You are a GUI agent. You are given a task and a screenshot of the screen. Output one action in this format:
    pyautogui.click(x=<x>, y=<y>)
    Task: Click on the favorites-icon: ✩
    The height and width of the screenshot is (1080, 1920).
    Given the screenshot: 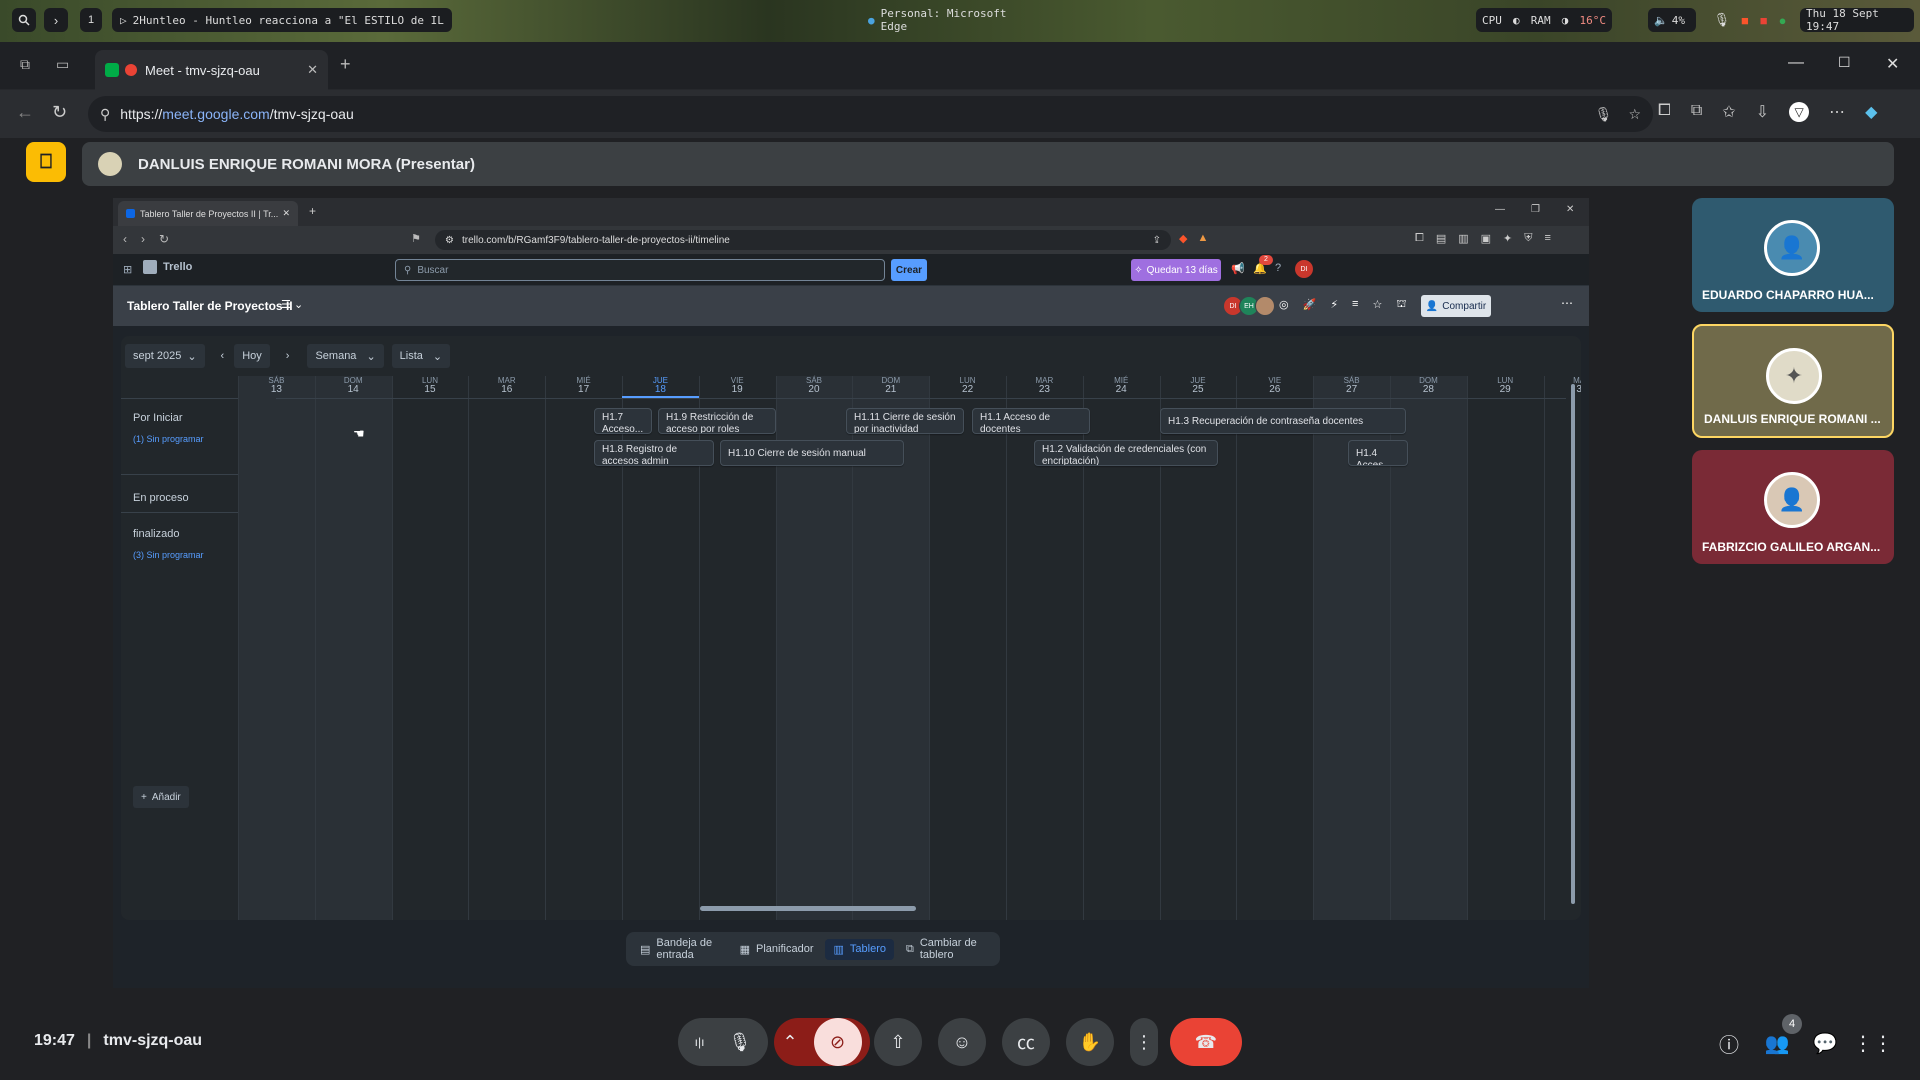 What is the action you would take?
    pyautogui.click(x=1728, y=112)
    